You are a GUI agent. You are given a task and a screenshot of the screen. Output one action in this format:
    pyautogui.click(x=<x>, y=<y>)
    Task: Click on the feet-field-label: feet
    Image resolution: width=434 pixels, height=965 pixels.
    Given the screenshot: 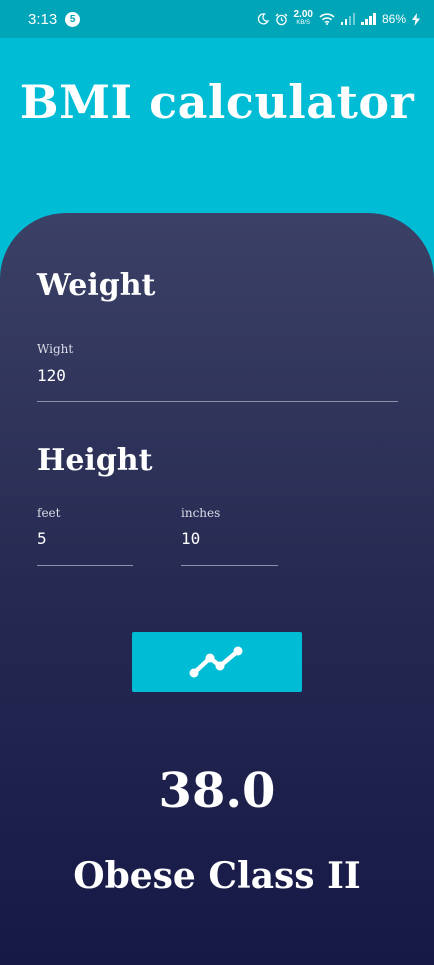 What is the action you would take?
    pyautogui.click(x=49, y=513)
    